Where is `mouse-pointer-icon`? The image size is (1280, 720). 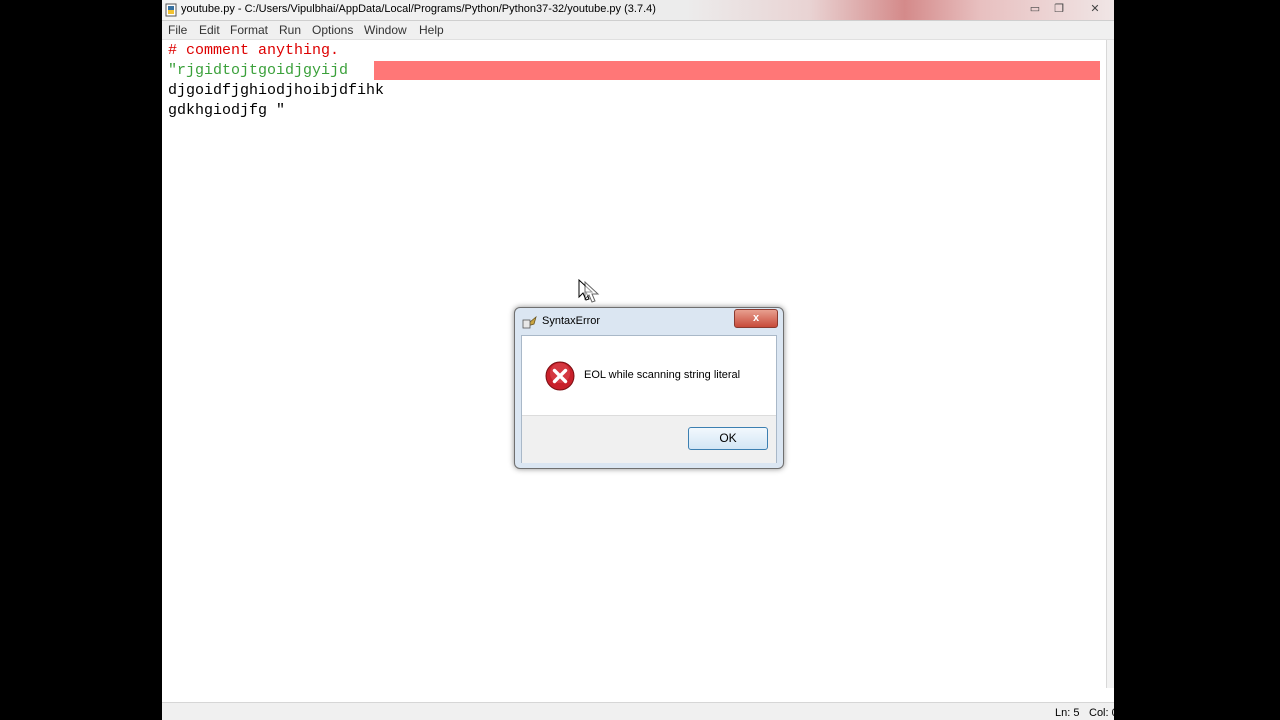
mouse-pointer-icon is located at coordinates (589, 291).